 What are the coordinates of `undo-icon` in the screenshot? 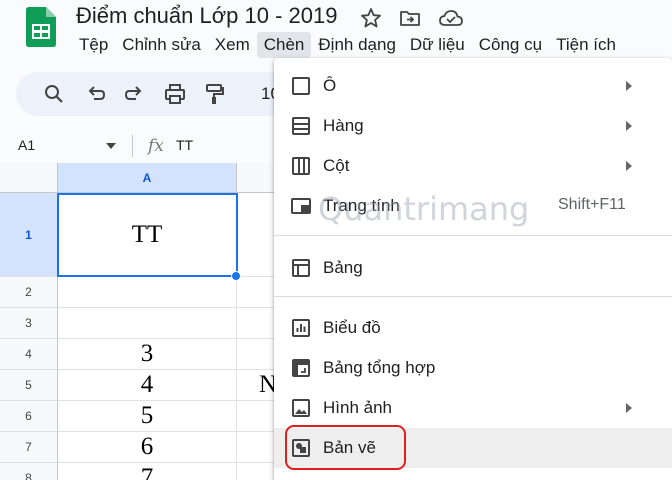 It's located at (96, 94).